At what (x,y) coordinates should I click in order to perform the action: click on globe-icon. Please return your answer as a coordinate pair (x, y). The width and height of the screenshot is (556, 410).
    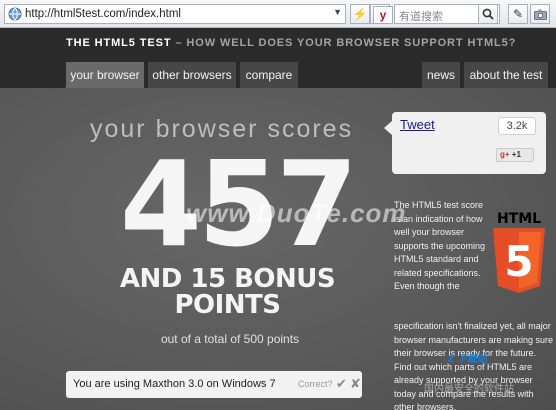
    Looking at the image, I should click on (15, 14).